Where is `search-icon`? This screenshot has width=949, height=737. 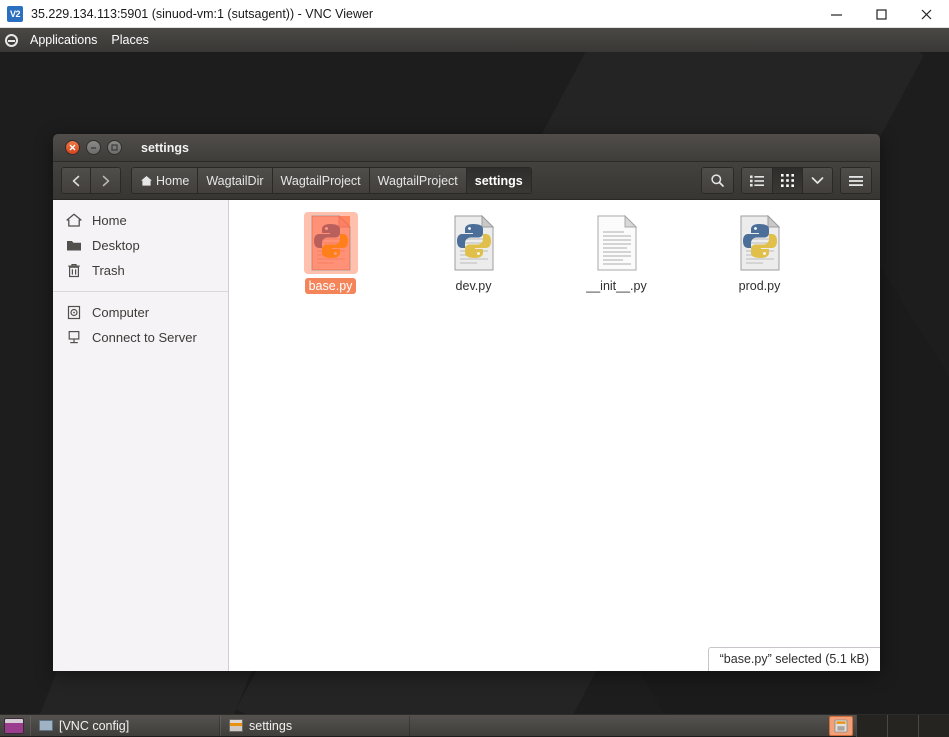 search-icon is located at coordinates (717, 180).